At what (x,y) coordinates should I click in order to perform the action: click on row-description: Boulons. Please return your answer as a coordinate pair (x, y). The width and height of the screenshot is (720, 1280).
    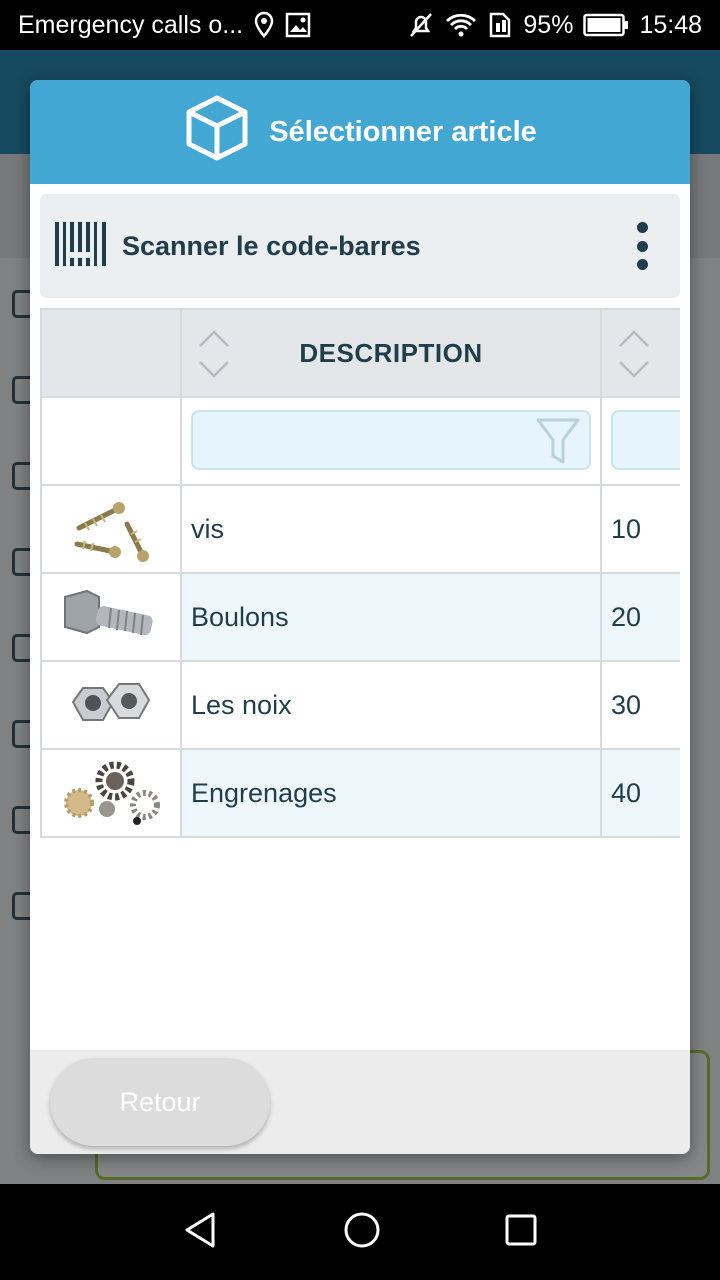
    Looking at the image, I should click on (391, 617).